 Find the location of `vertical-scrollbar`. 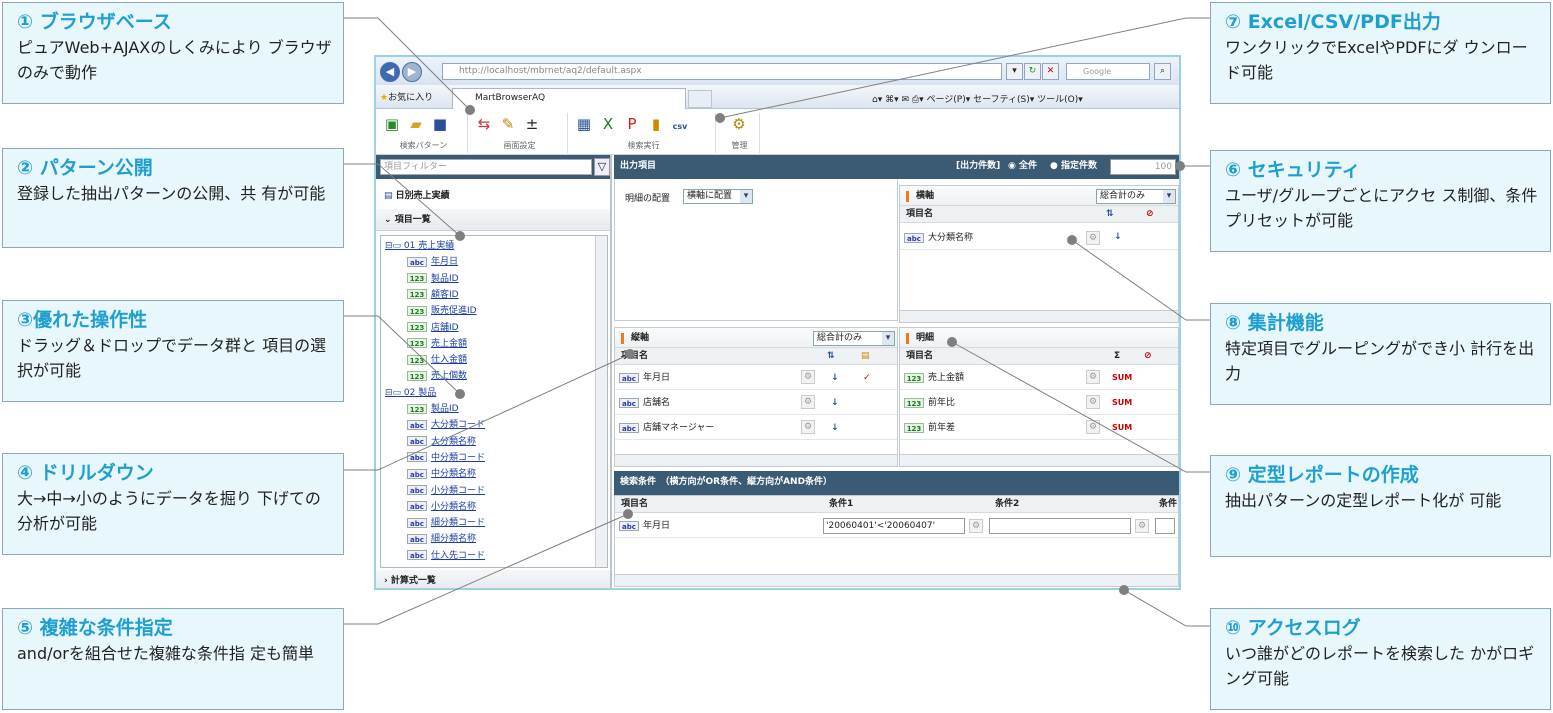

vertical-scrollbar is located at coordinates (756, 460).